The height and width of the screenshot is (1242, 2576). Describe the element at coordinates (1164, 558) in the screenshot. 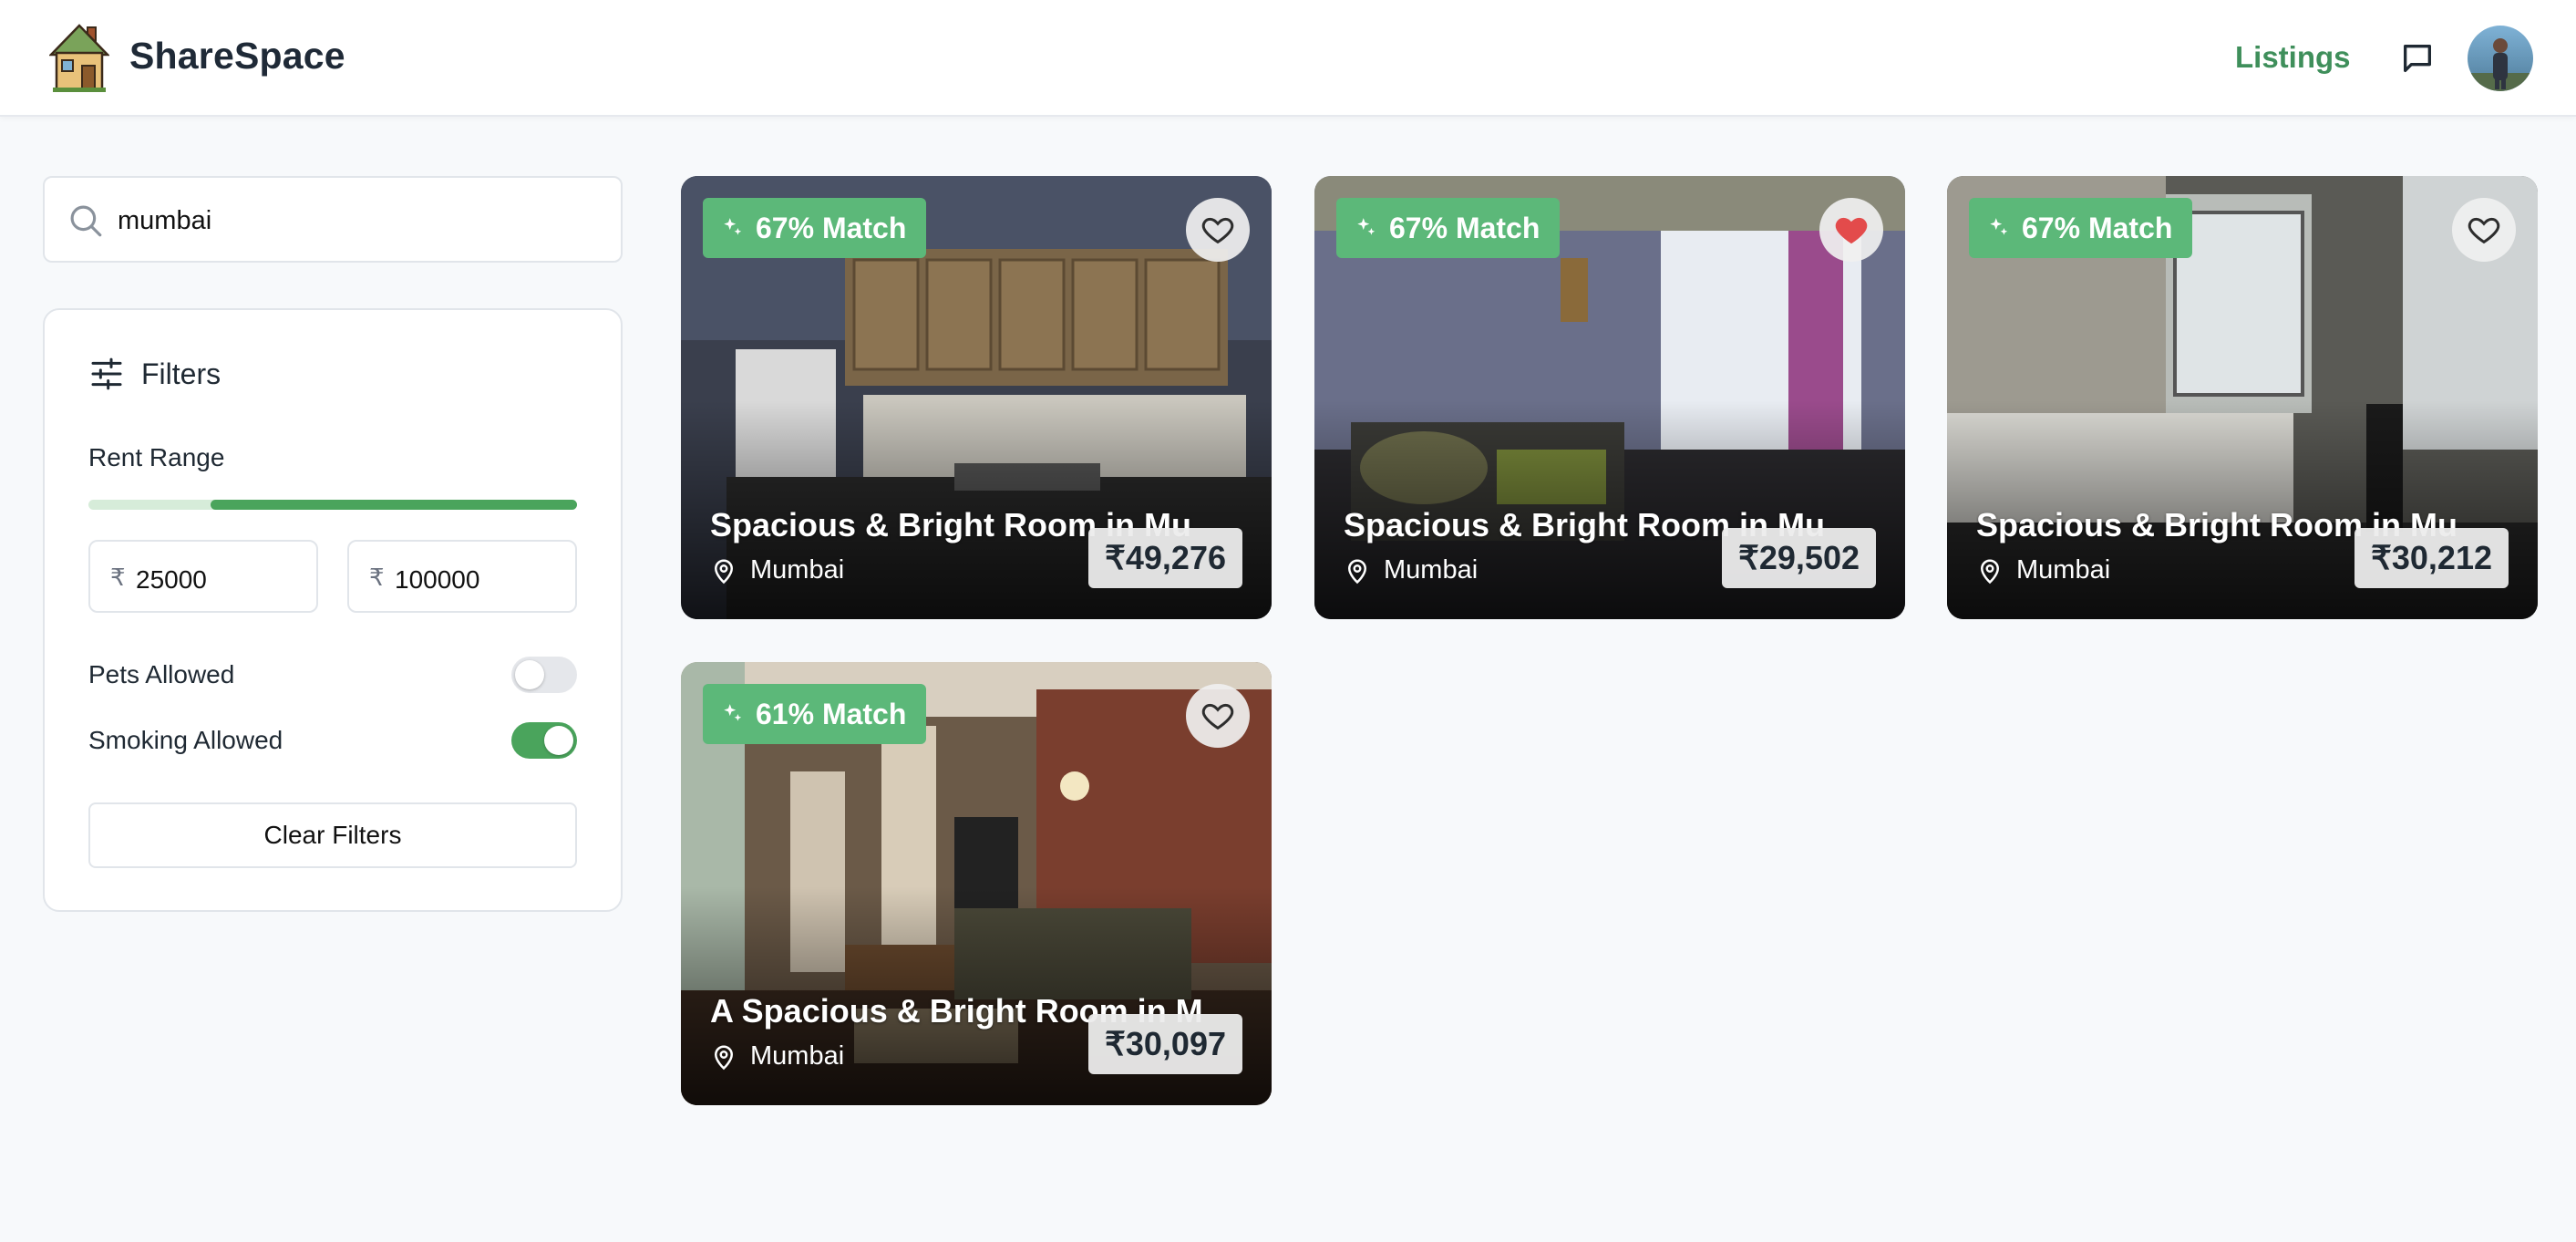

I see `listing-price: ₹49,276` at that location.